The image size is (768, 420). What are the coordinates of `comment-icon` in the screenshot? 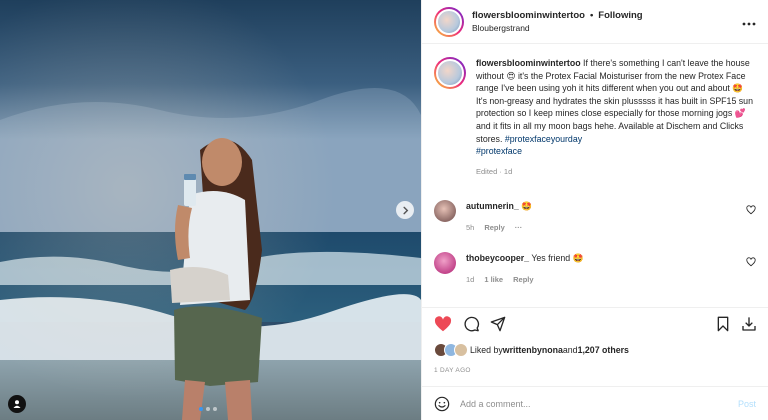 It's located at (471, 324).